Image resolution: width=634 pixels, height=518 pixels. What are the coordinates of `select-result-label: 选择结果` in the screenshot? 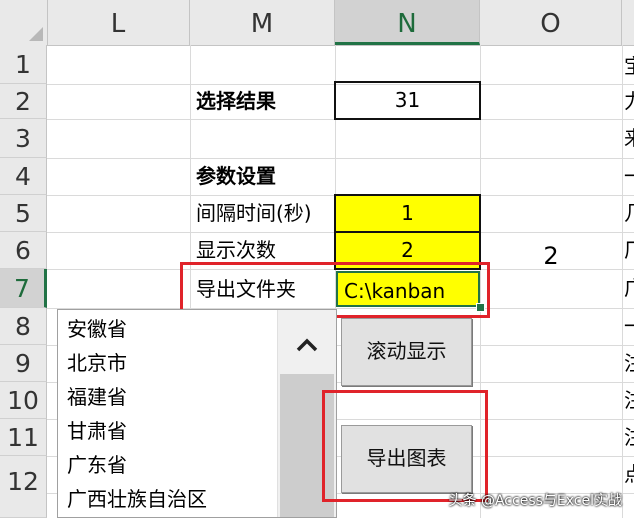 It's located at (236, 101).